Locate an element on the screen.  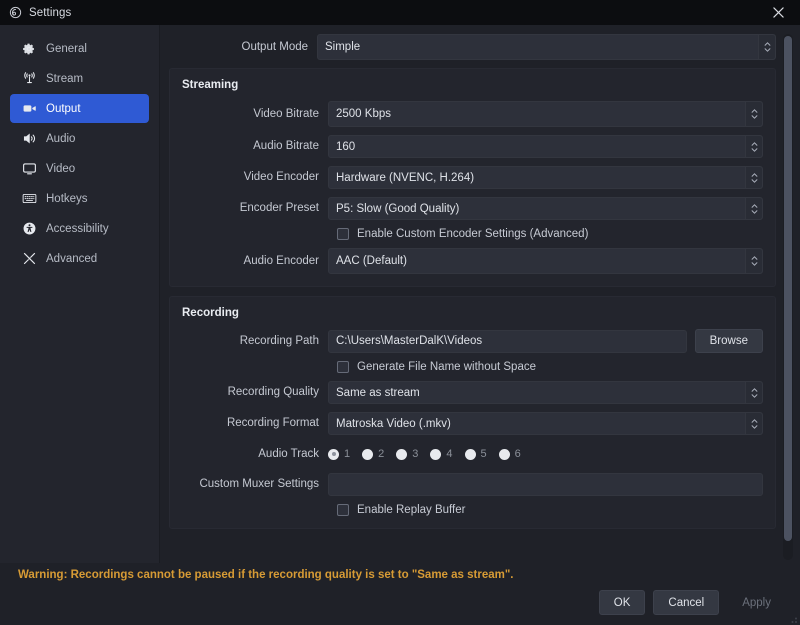
audio-bitrate-label: Audio Bitrate is located at coordinates (286, 146).